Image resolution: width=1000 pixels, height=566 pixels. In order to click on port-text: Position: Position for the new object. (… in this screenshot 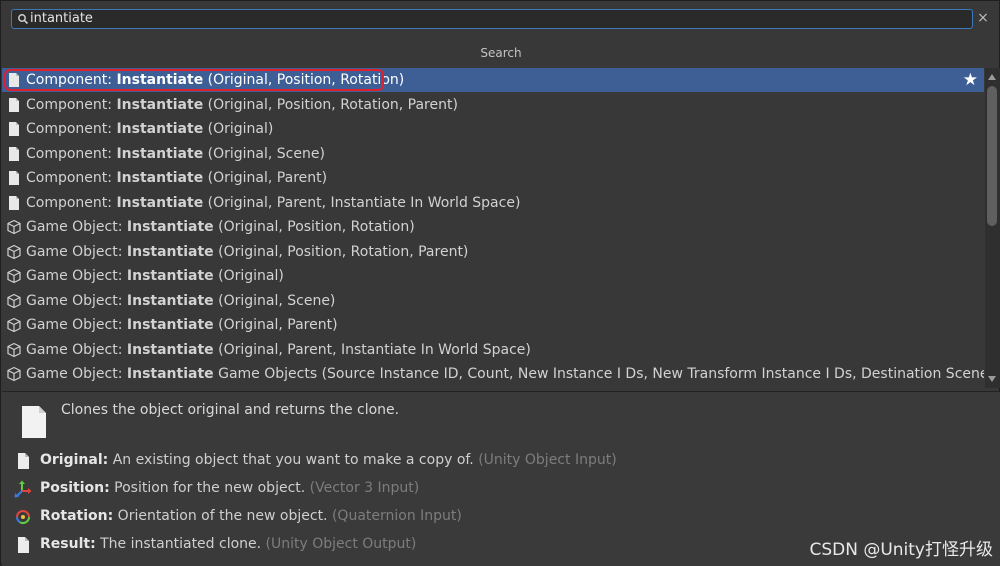, I will do `click(229, 488)`.